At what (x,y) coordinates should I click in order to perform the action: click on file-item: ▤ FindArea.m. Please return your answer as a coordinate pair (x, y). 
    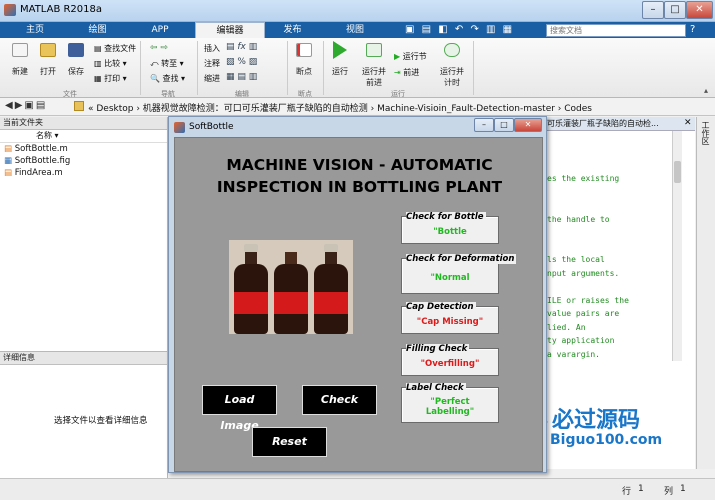
    Looking at the image, I should click on (83, 173).